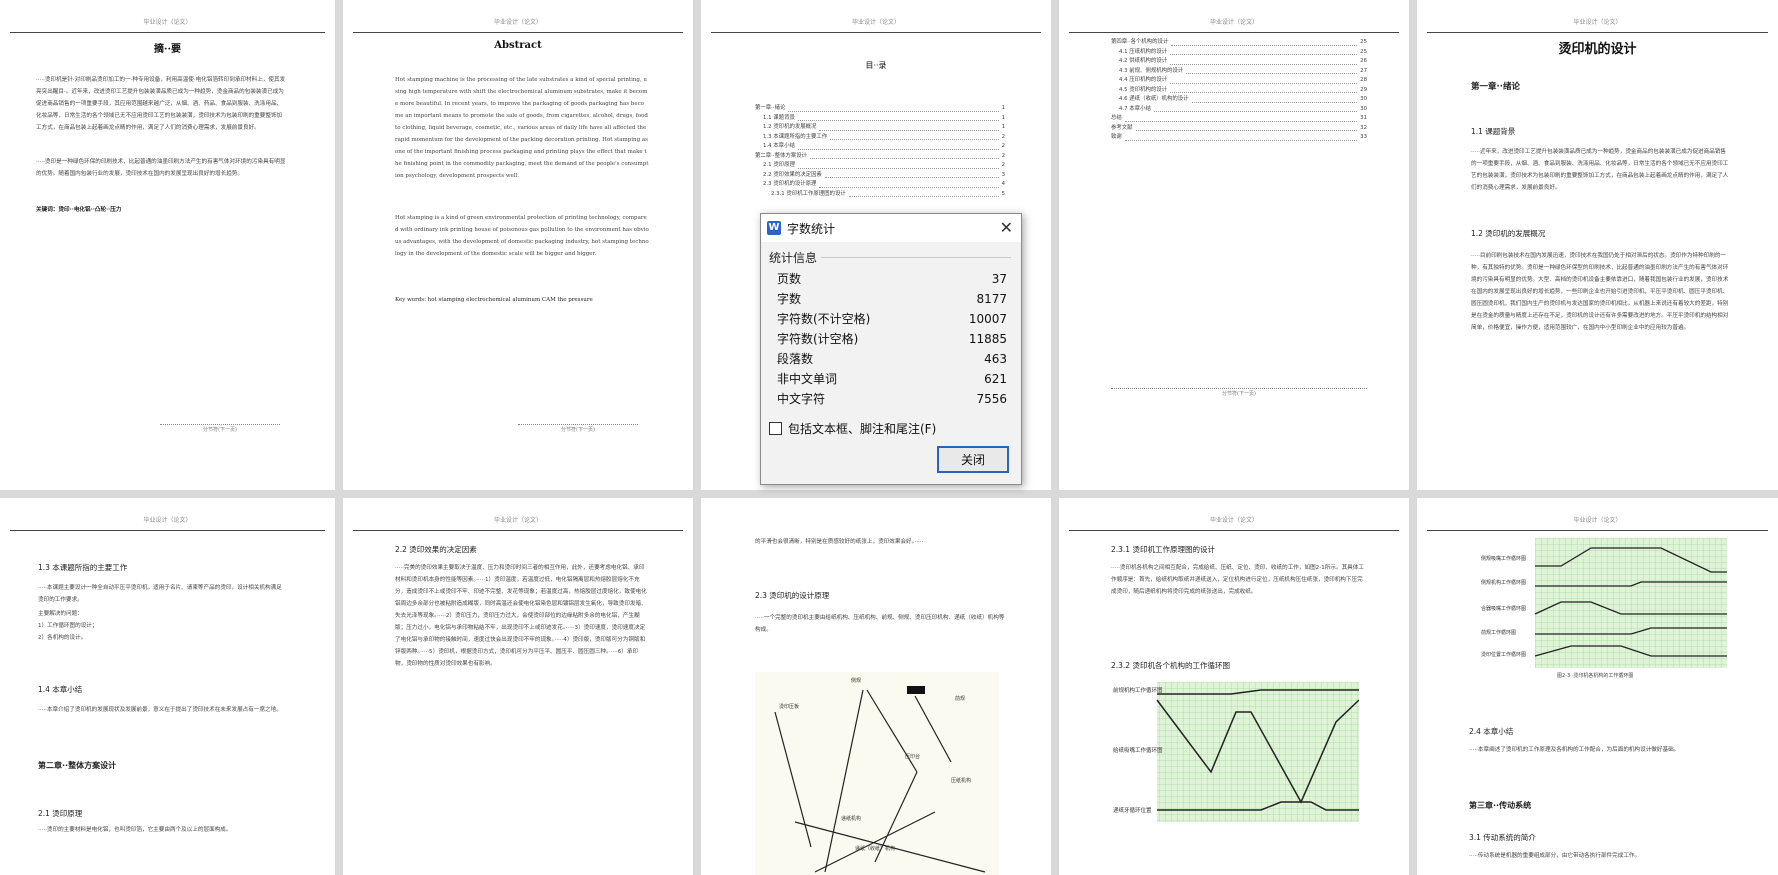 The image size is (1778, 875). I want to click on toc-entry-title: 4.2 供纸机构的设计, so click(1143, 61).